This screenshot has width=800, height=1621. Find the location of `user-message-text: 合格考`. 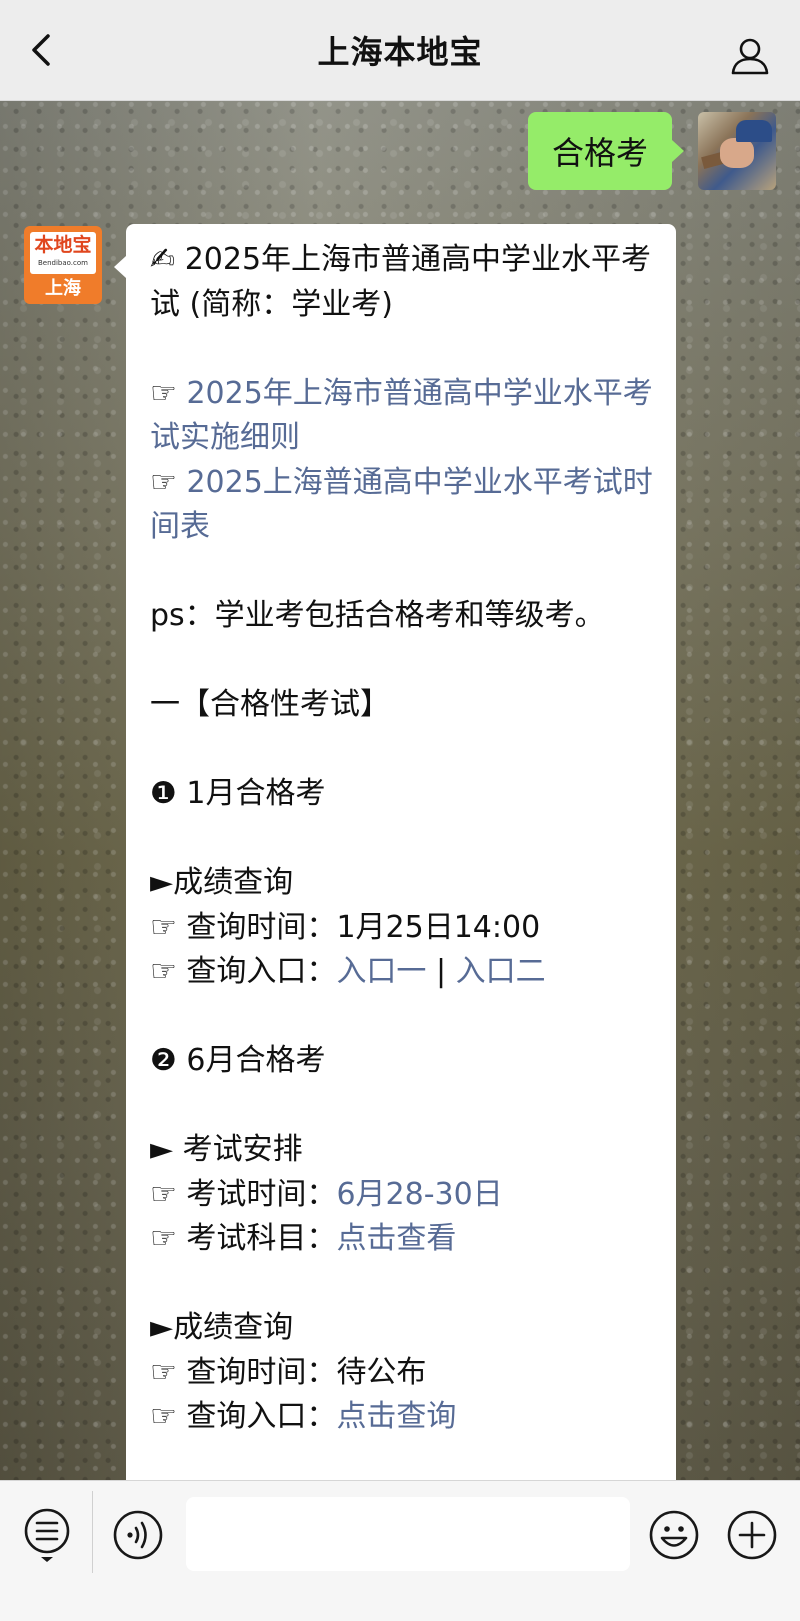

user-message-text: 合格考 is located at coordinates (600, 153).